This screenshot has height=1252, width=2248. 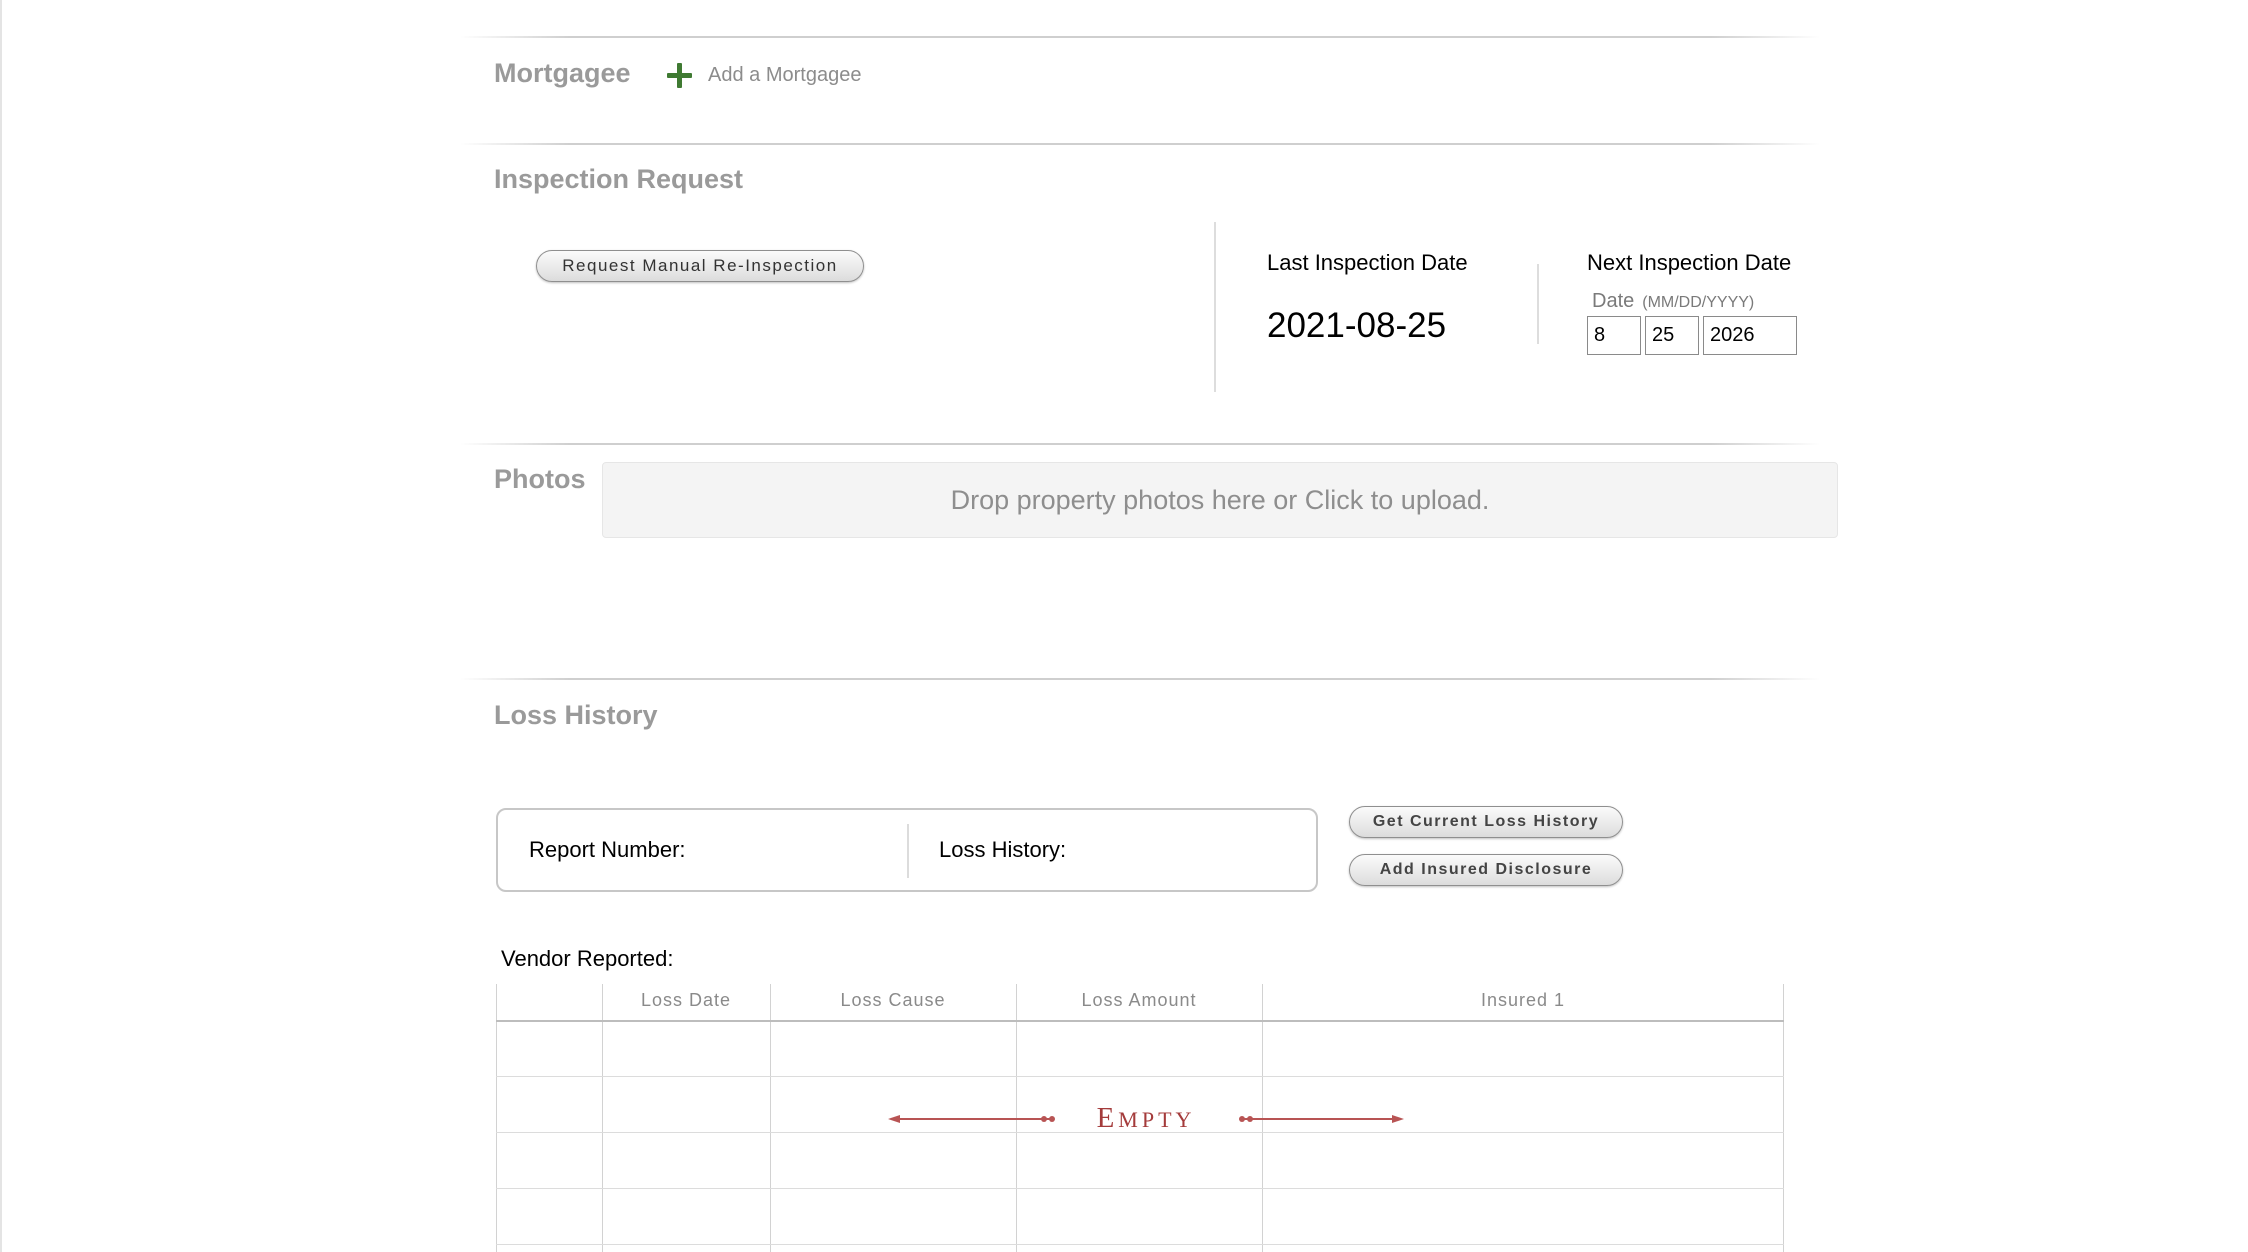 What do you see at coordinates (679, 75) in the screenshot?
I see `plus-icon` at bounding box center [679, 75].